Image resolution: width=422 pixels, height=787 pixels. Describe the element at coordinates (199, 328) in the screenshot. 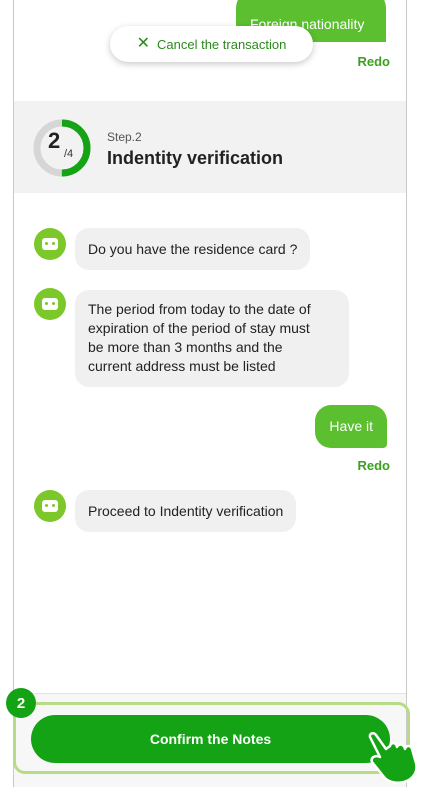

I see `bot-message-line: expiration of the period of stay must` at that location.